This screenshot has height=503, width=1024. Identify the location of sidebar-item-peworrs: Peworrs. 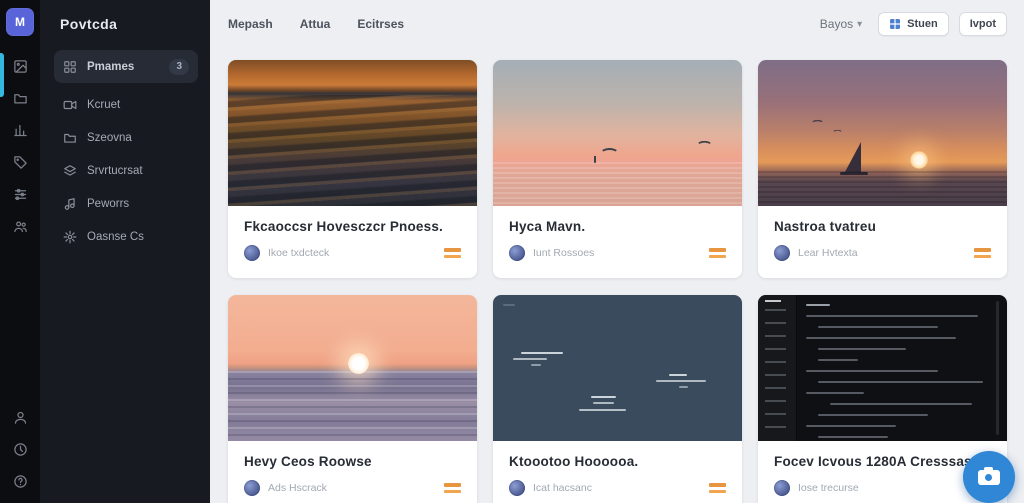
(126, 203).